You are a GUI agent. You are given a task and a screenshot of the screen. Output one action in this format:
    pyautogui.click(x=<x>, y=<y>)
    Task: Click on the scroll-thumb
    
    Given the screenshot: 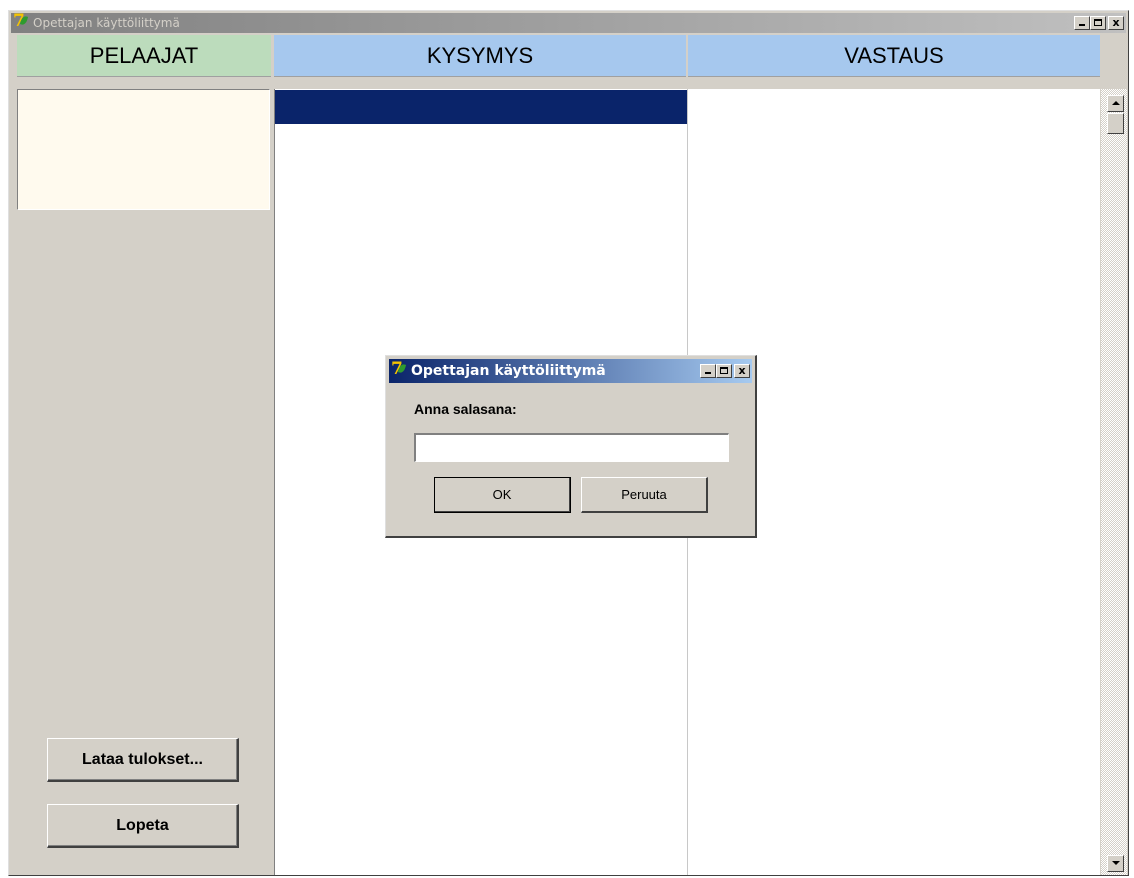 What is the action you would take?
    pyautogui.click(x=1115, y=123)
    